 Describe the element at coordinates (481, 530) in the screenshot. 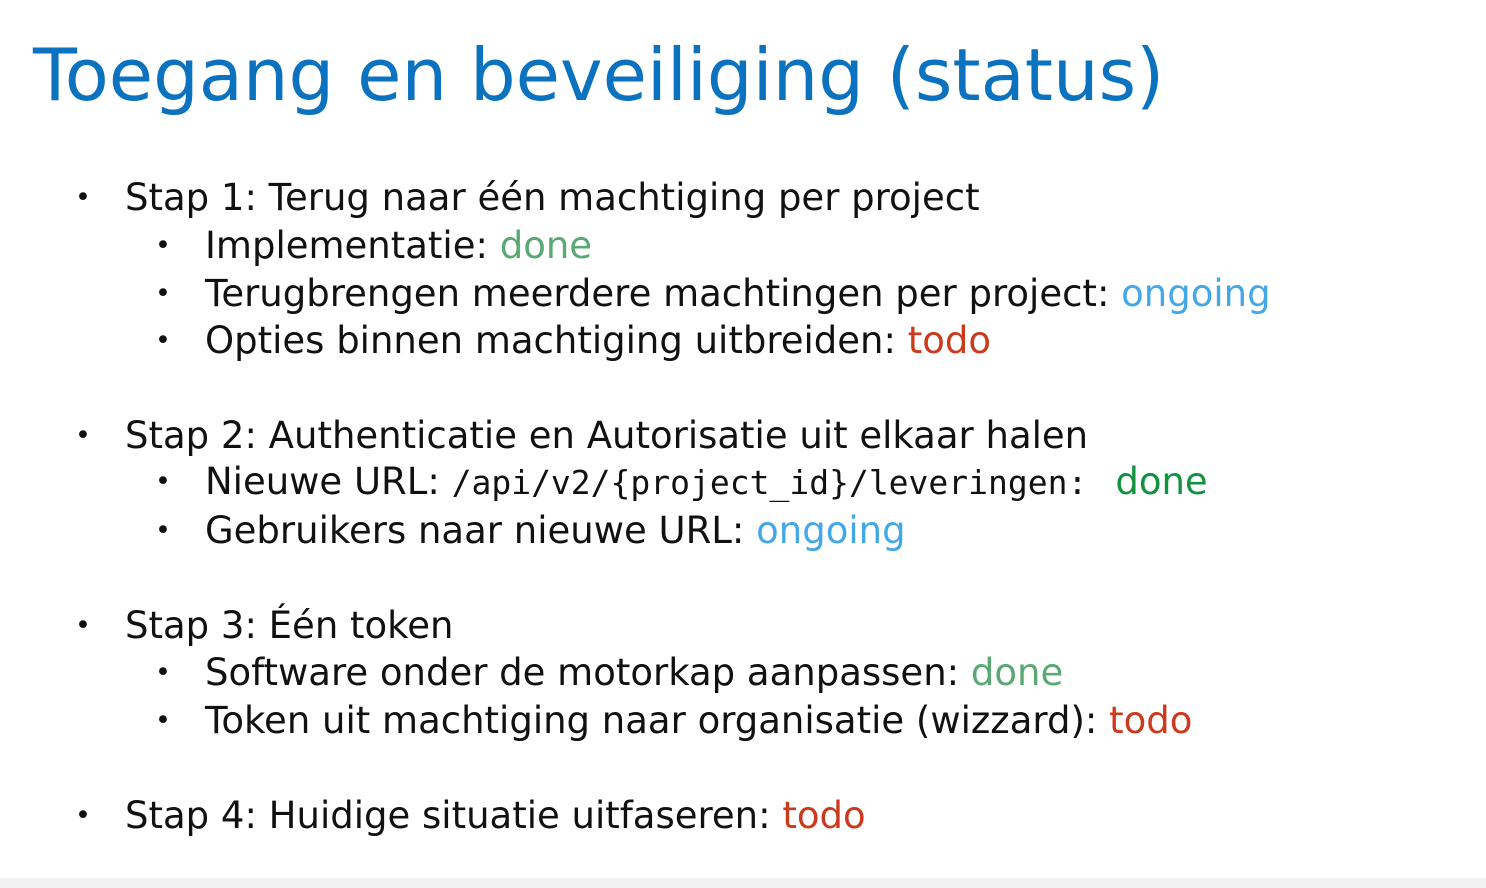

I see `item-text: Gebruikers naar nieuwe URL:` at that location.